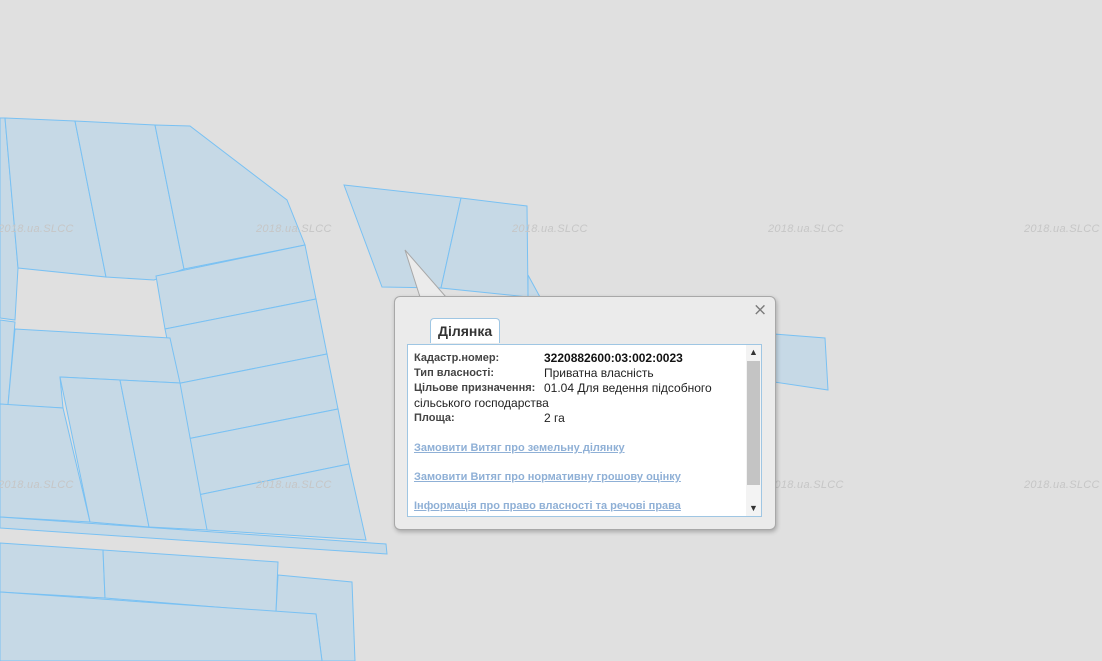 Image resolution: width=1102 pixels, height=661 pixels. Describe the element at coordinates (465, 330) in the screenshot. I see `tab-parcel: Ділянка` at that location.